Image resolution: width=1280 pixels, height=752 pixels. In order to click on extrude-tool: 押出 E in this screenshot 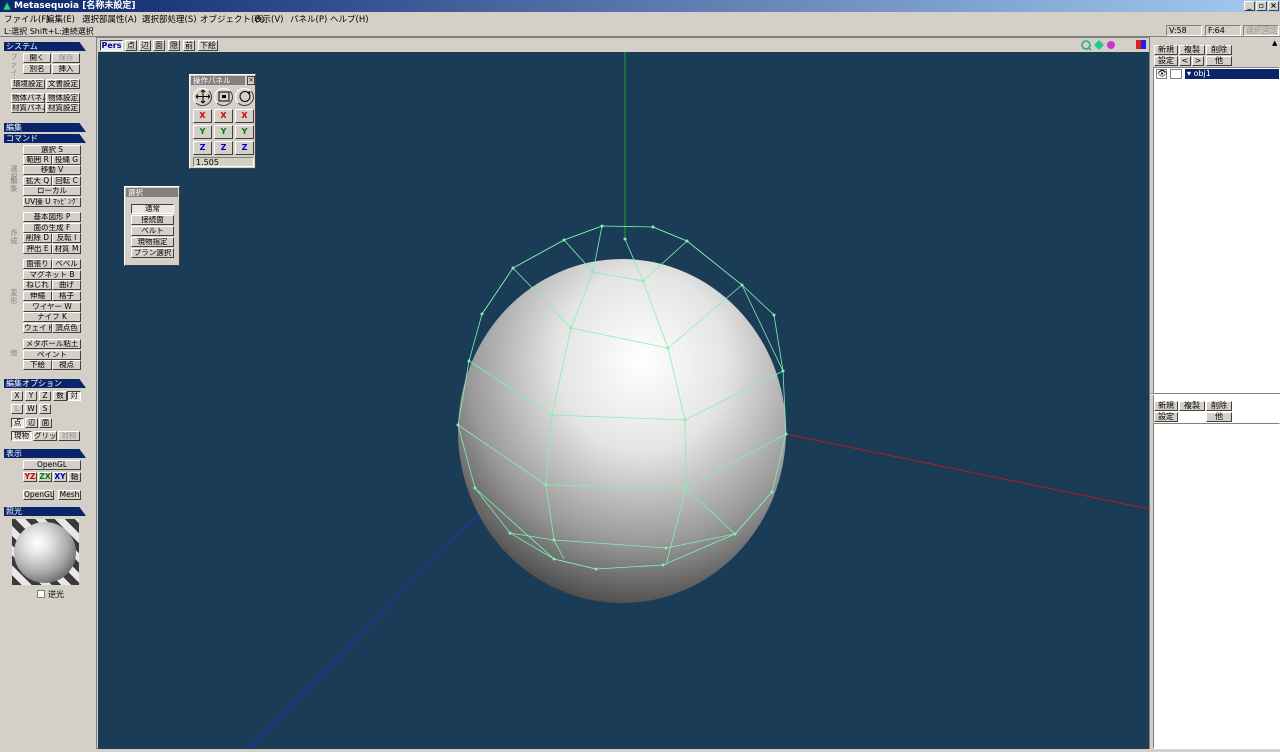, I will do `click(37, 249)`.